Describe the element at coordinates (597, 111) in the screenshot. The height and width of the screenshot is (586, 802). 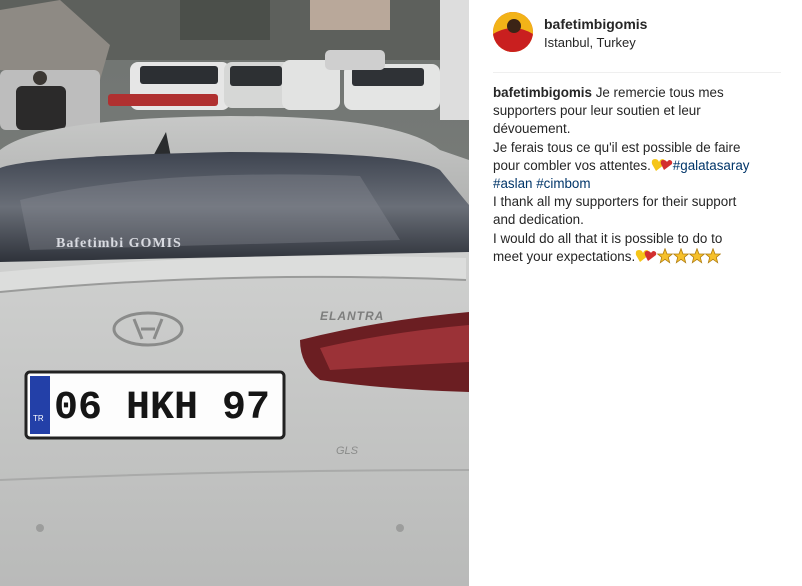
I see `caption-line: supporters pour leur soutien et leur` at that location.